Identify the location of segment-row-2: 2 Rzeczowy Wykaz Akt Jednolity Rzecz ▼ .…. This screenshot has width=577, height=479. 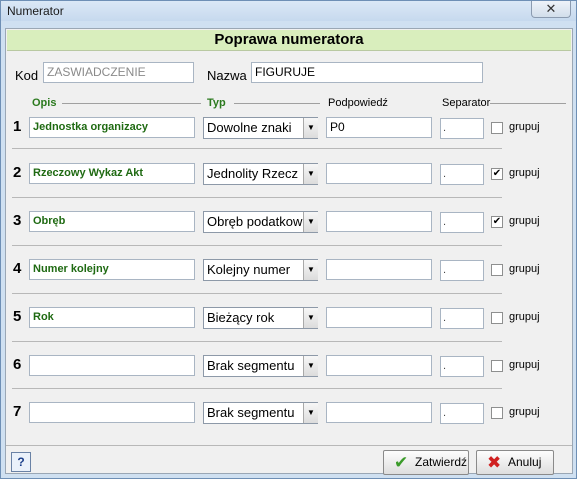
(289, 187).